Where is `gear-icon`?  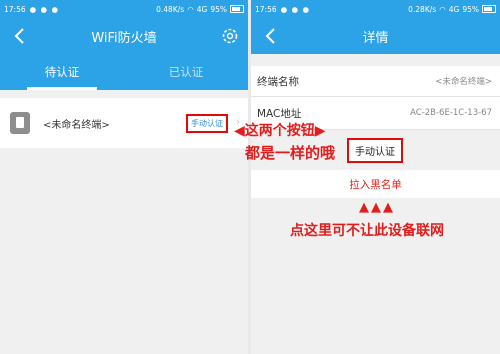 gear-icon is located at coordinates (230, 36).